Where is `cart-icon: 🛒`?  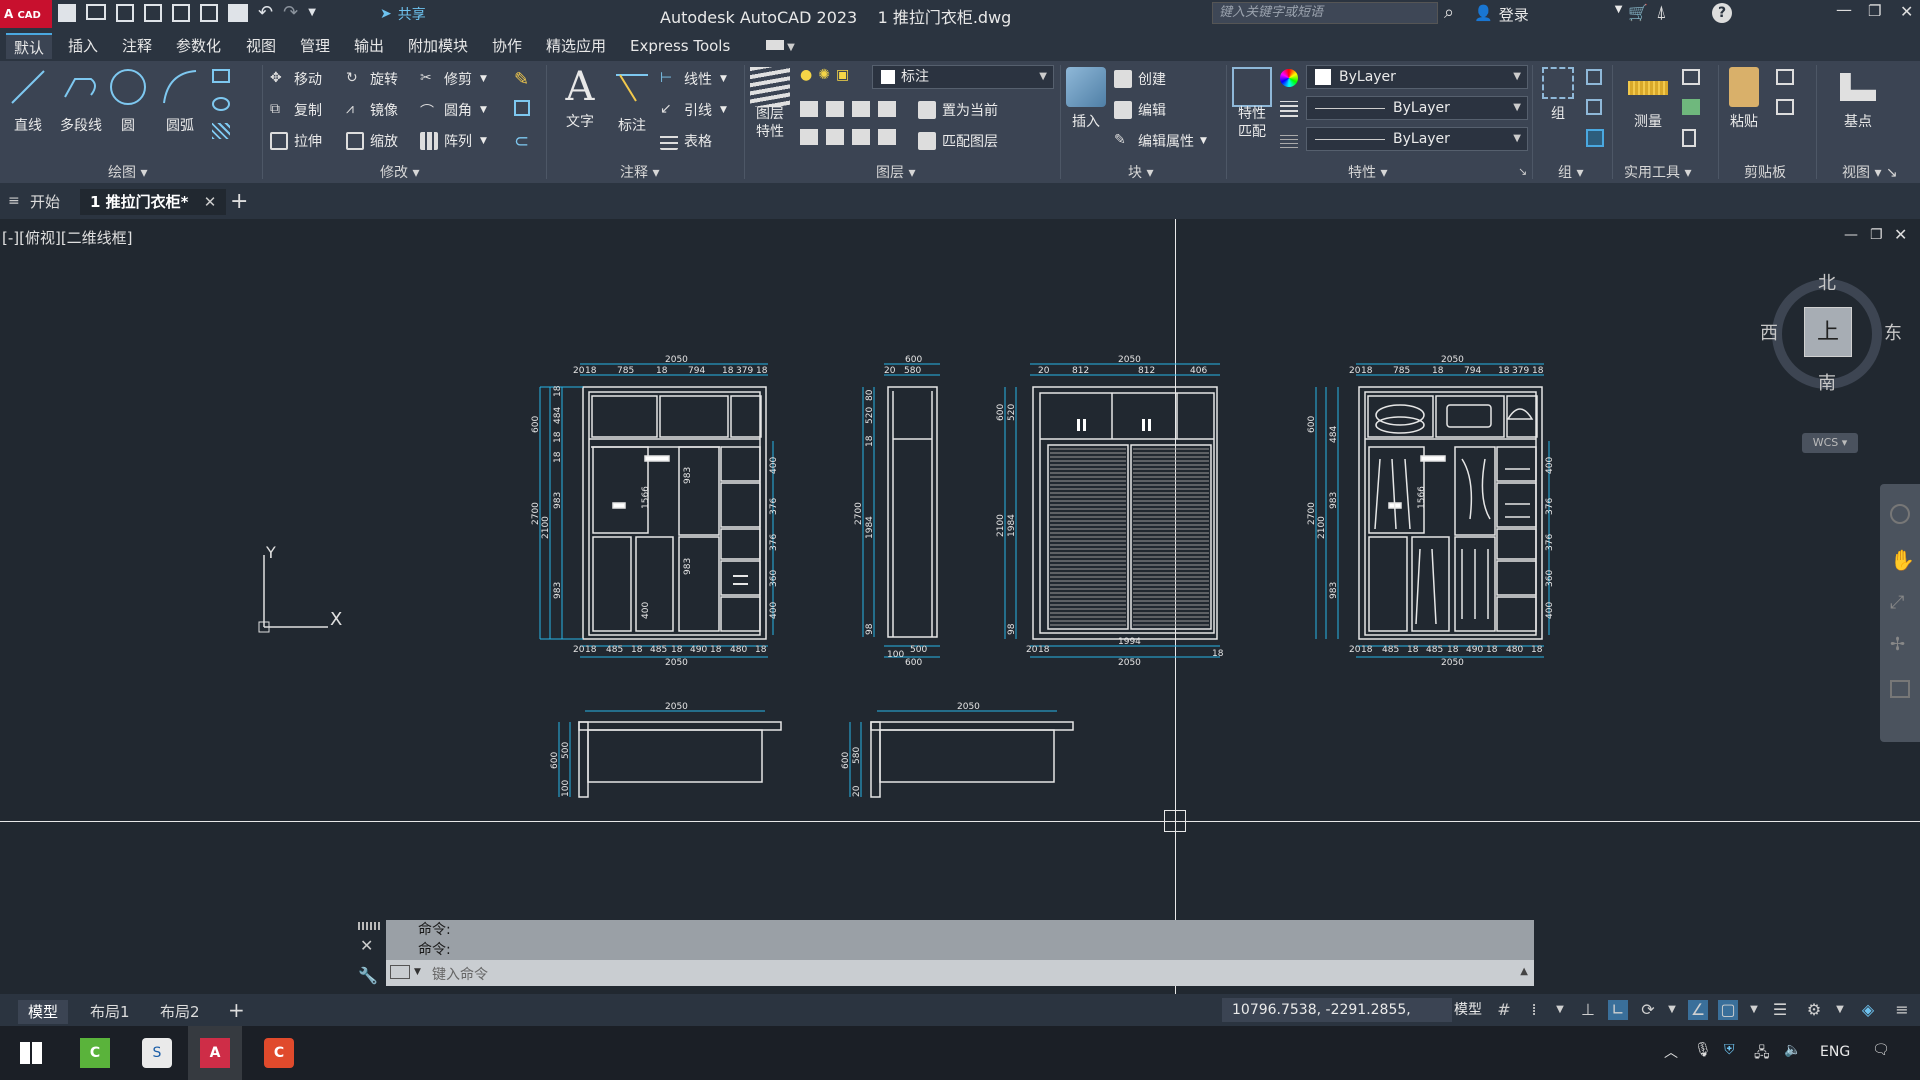
cart-icon: 🛒 is located at coordinates (1638, 12).